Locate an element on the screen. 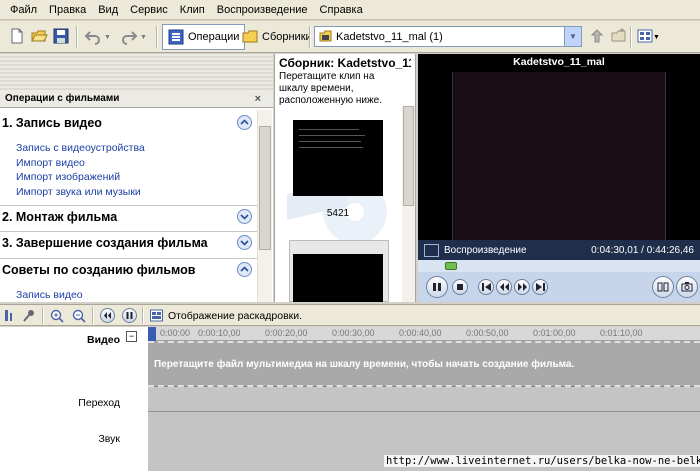  split-clip-button is located at coordinates (663, 287).